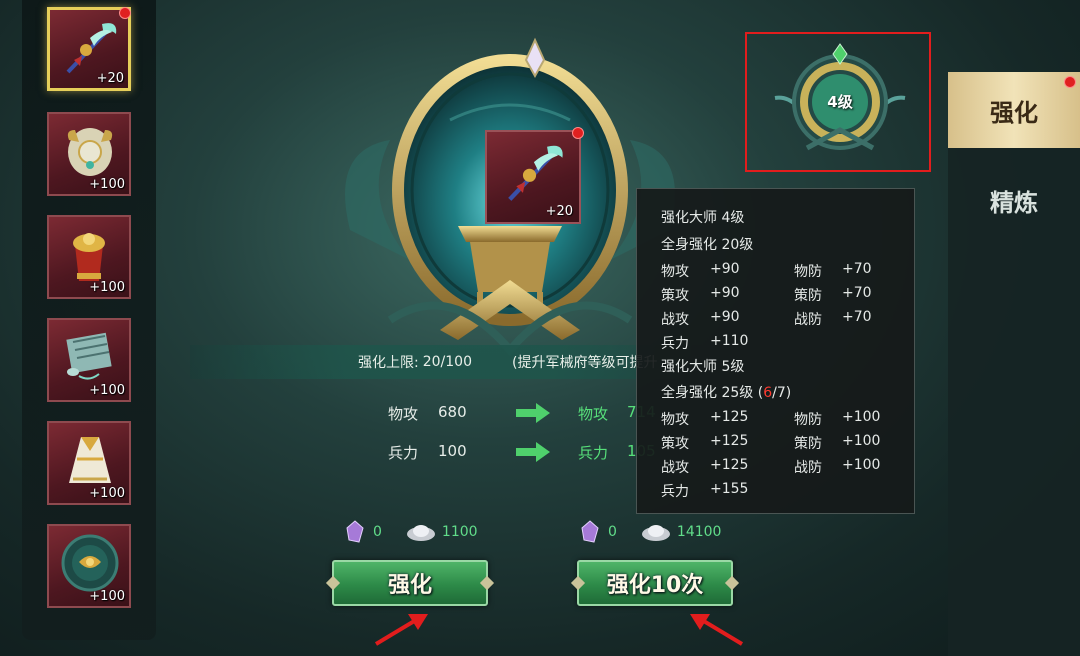 This screenshot has width=1080, height=656. I want to click on tab-label: 强化, so click(1014, 112).